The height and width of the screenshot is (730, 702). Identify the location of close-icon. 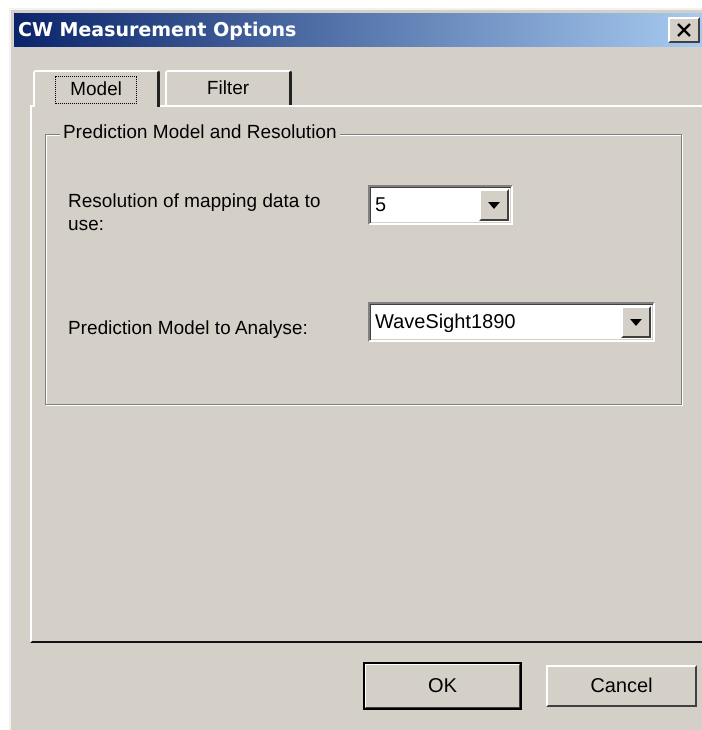
(684, 30).